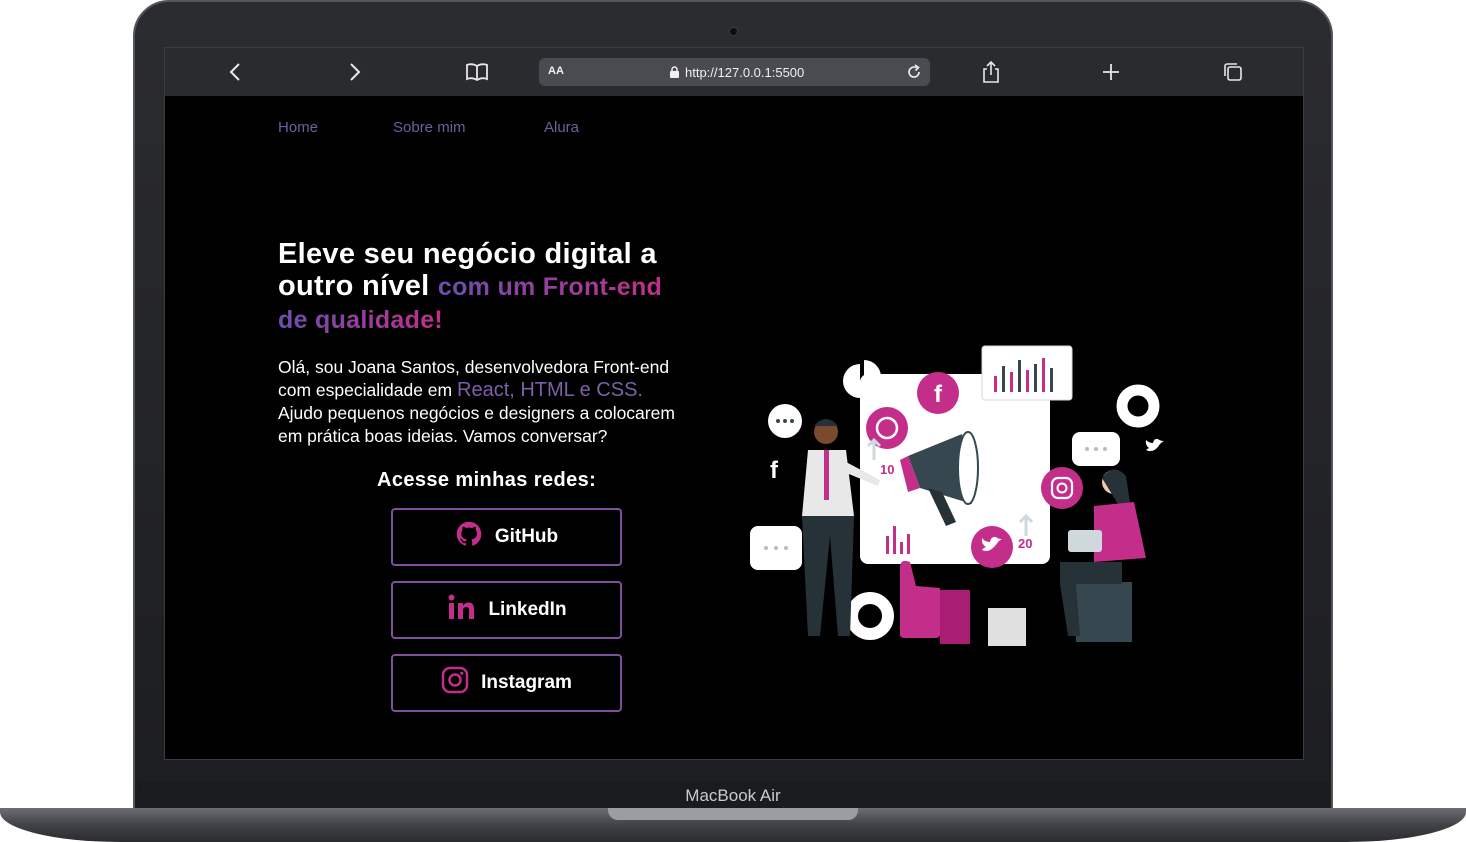 The height and width of the screenshot is (842, 1466). I want to click on nav-link-home: Home, so click(298, 127).